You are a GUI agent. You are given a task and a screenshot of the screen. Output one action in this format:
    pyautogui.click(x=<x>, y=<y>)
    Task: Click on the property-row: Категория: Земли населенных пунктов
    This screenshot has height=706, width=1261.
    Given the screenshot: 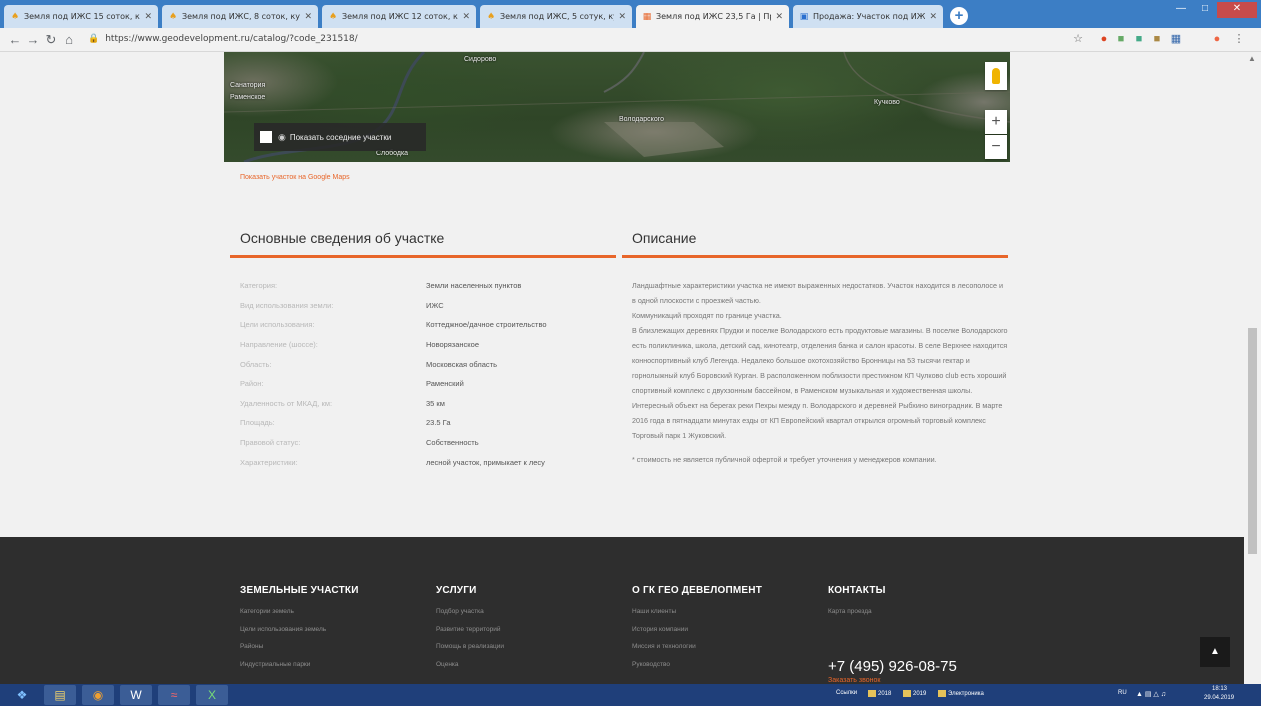 What is the action you would take?
    pyautogui.click(x=425, y=286)
    